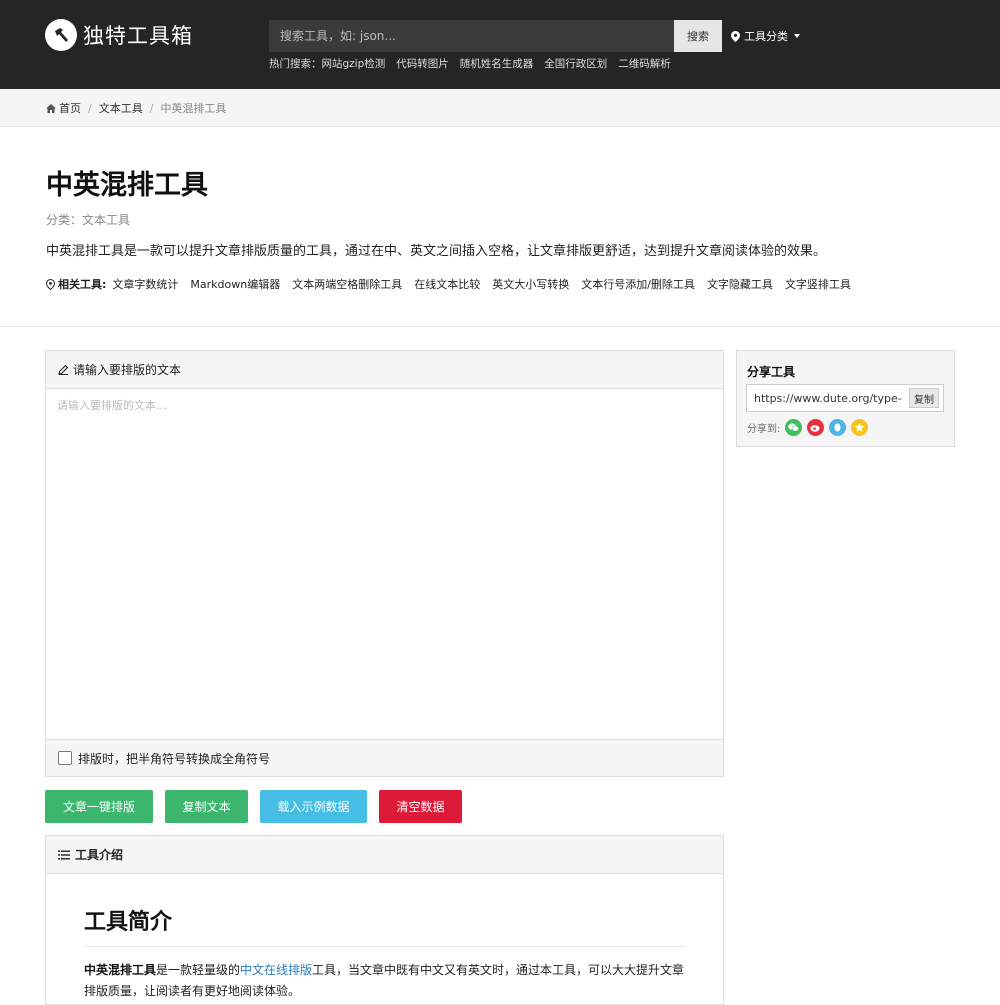 This screenshot has height=1005, width=1000. I want to click on related-tools-heading: 相关工具:, so click(76, 284).